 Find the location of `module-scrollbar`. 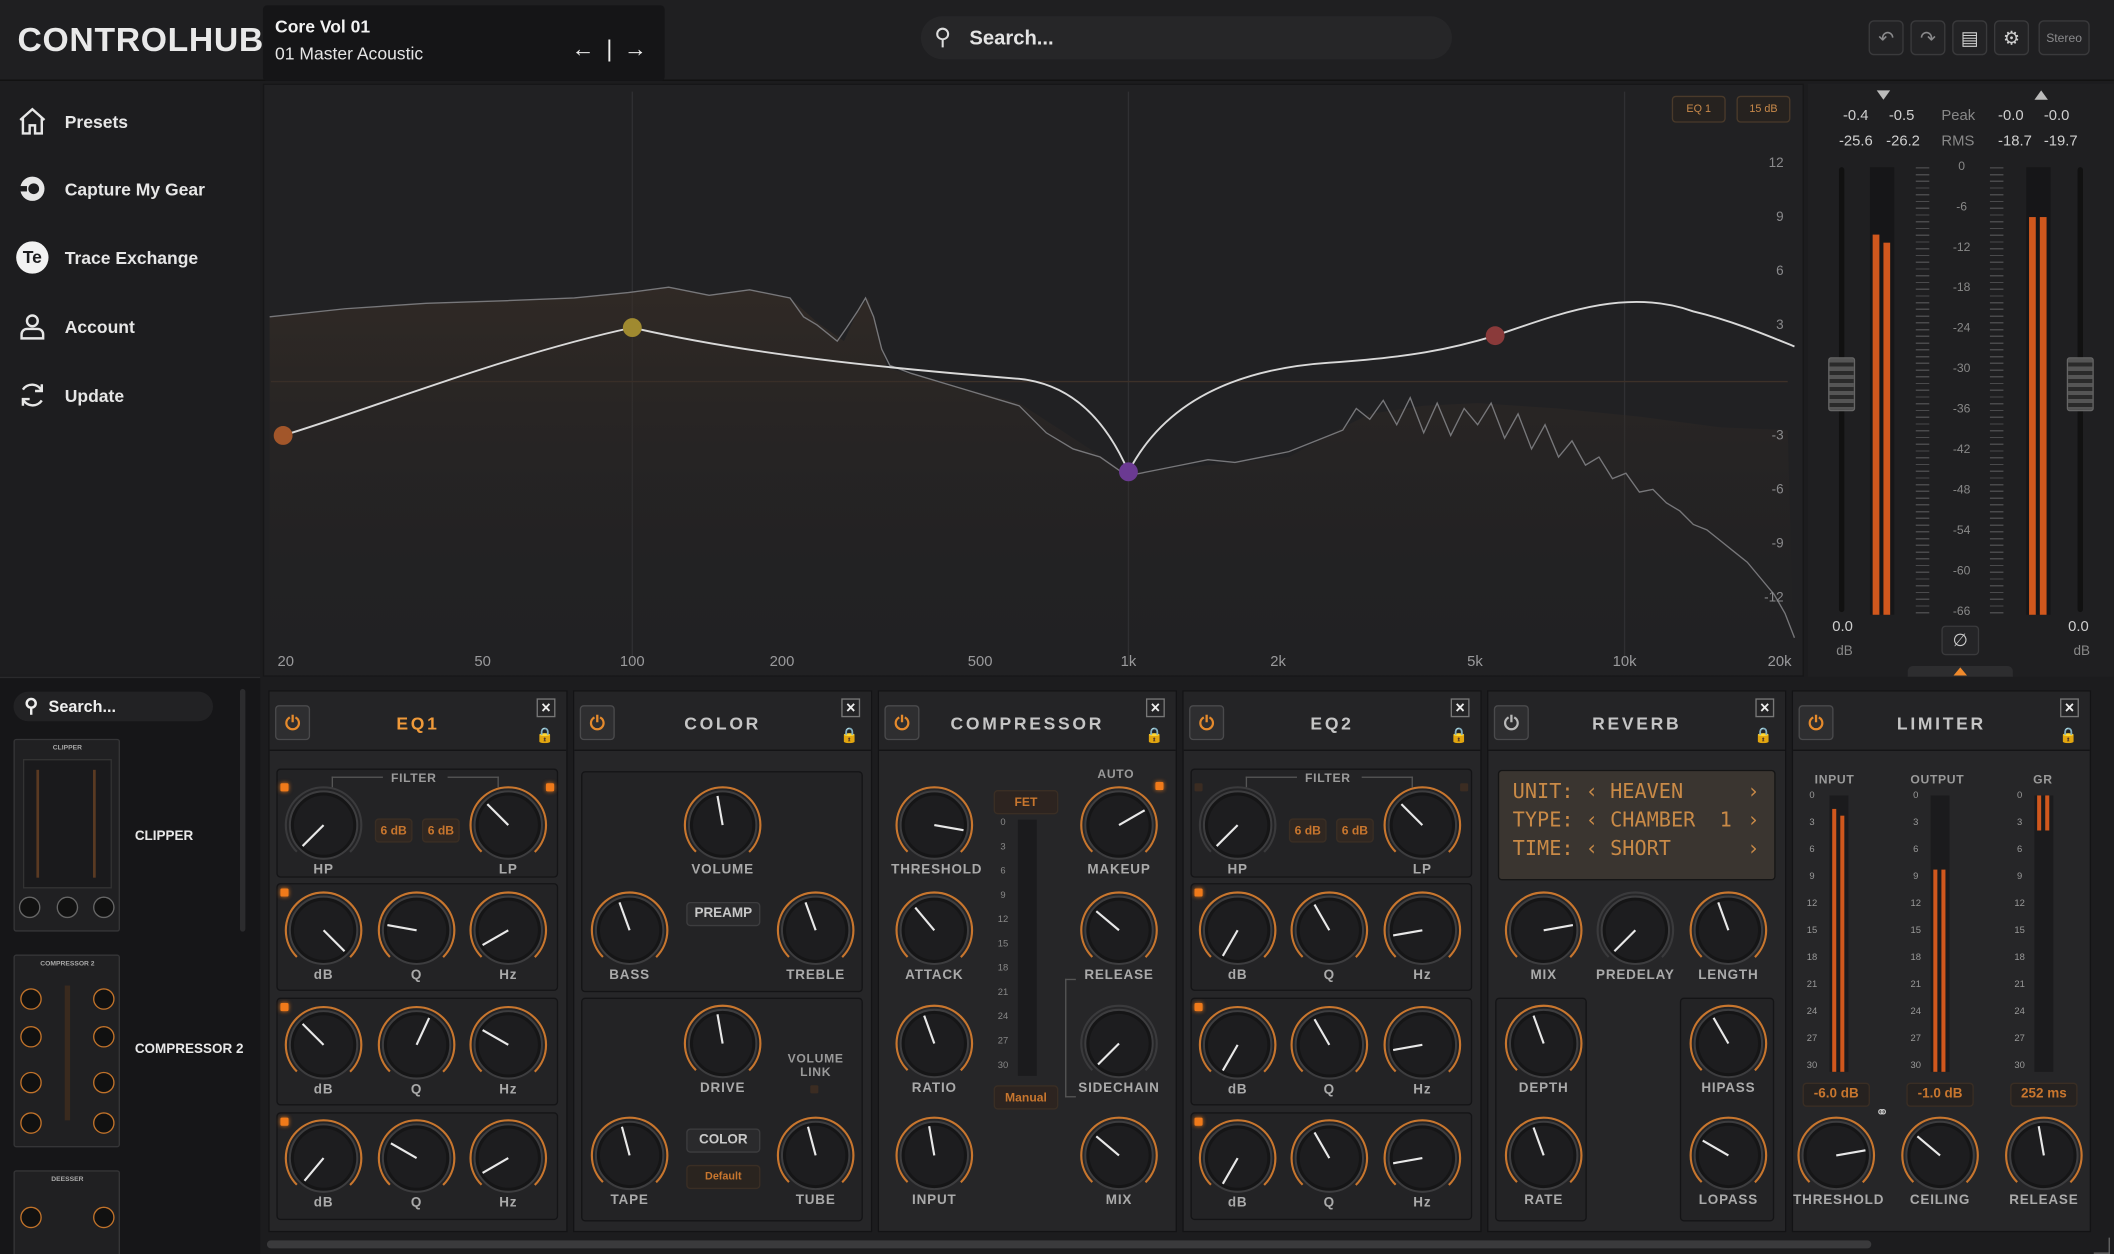

module-scrollbar is located at coordinates (1069, 1244).